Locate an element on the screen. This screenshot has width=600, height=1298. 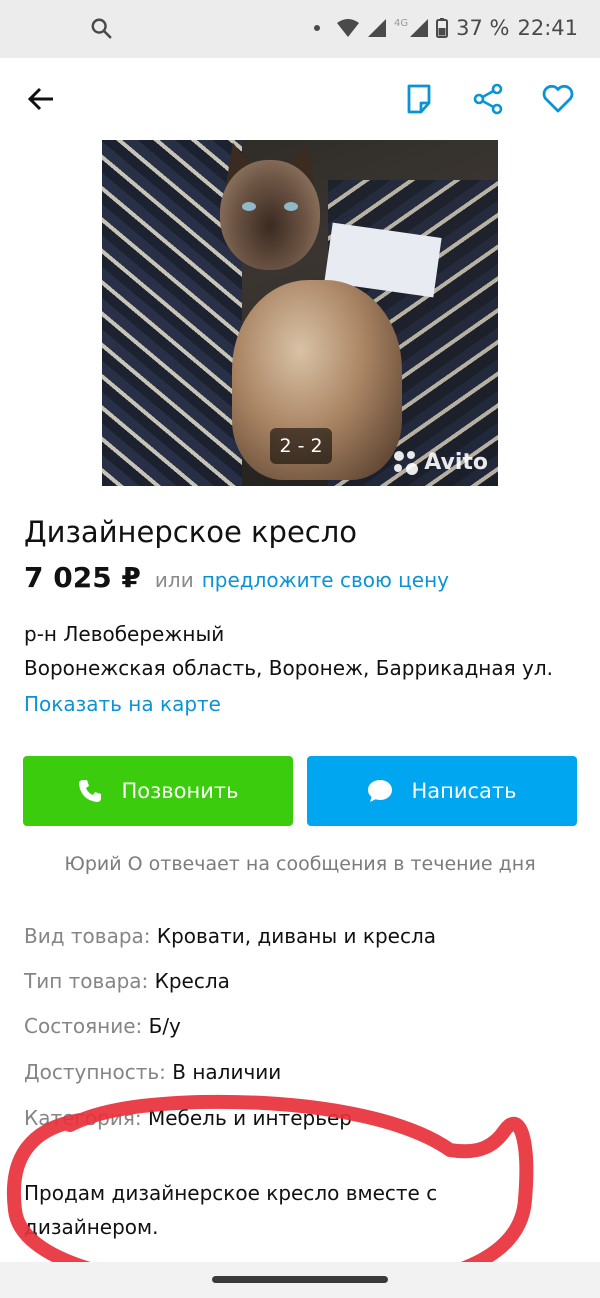
photo-chair-left is located at coordinates (172, 313).